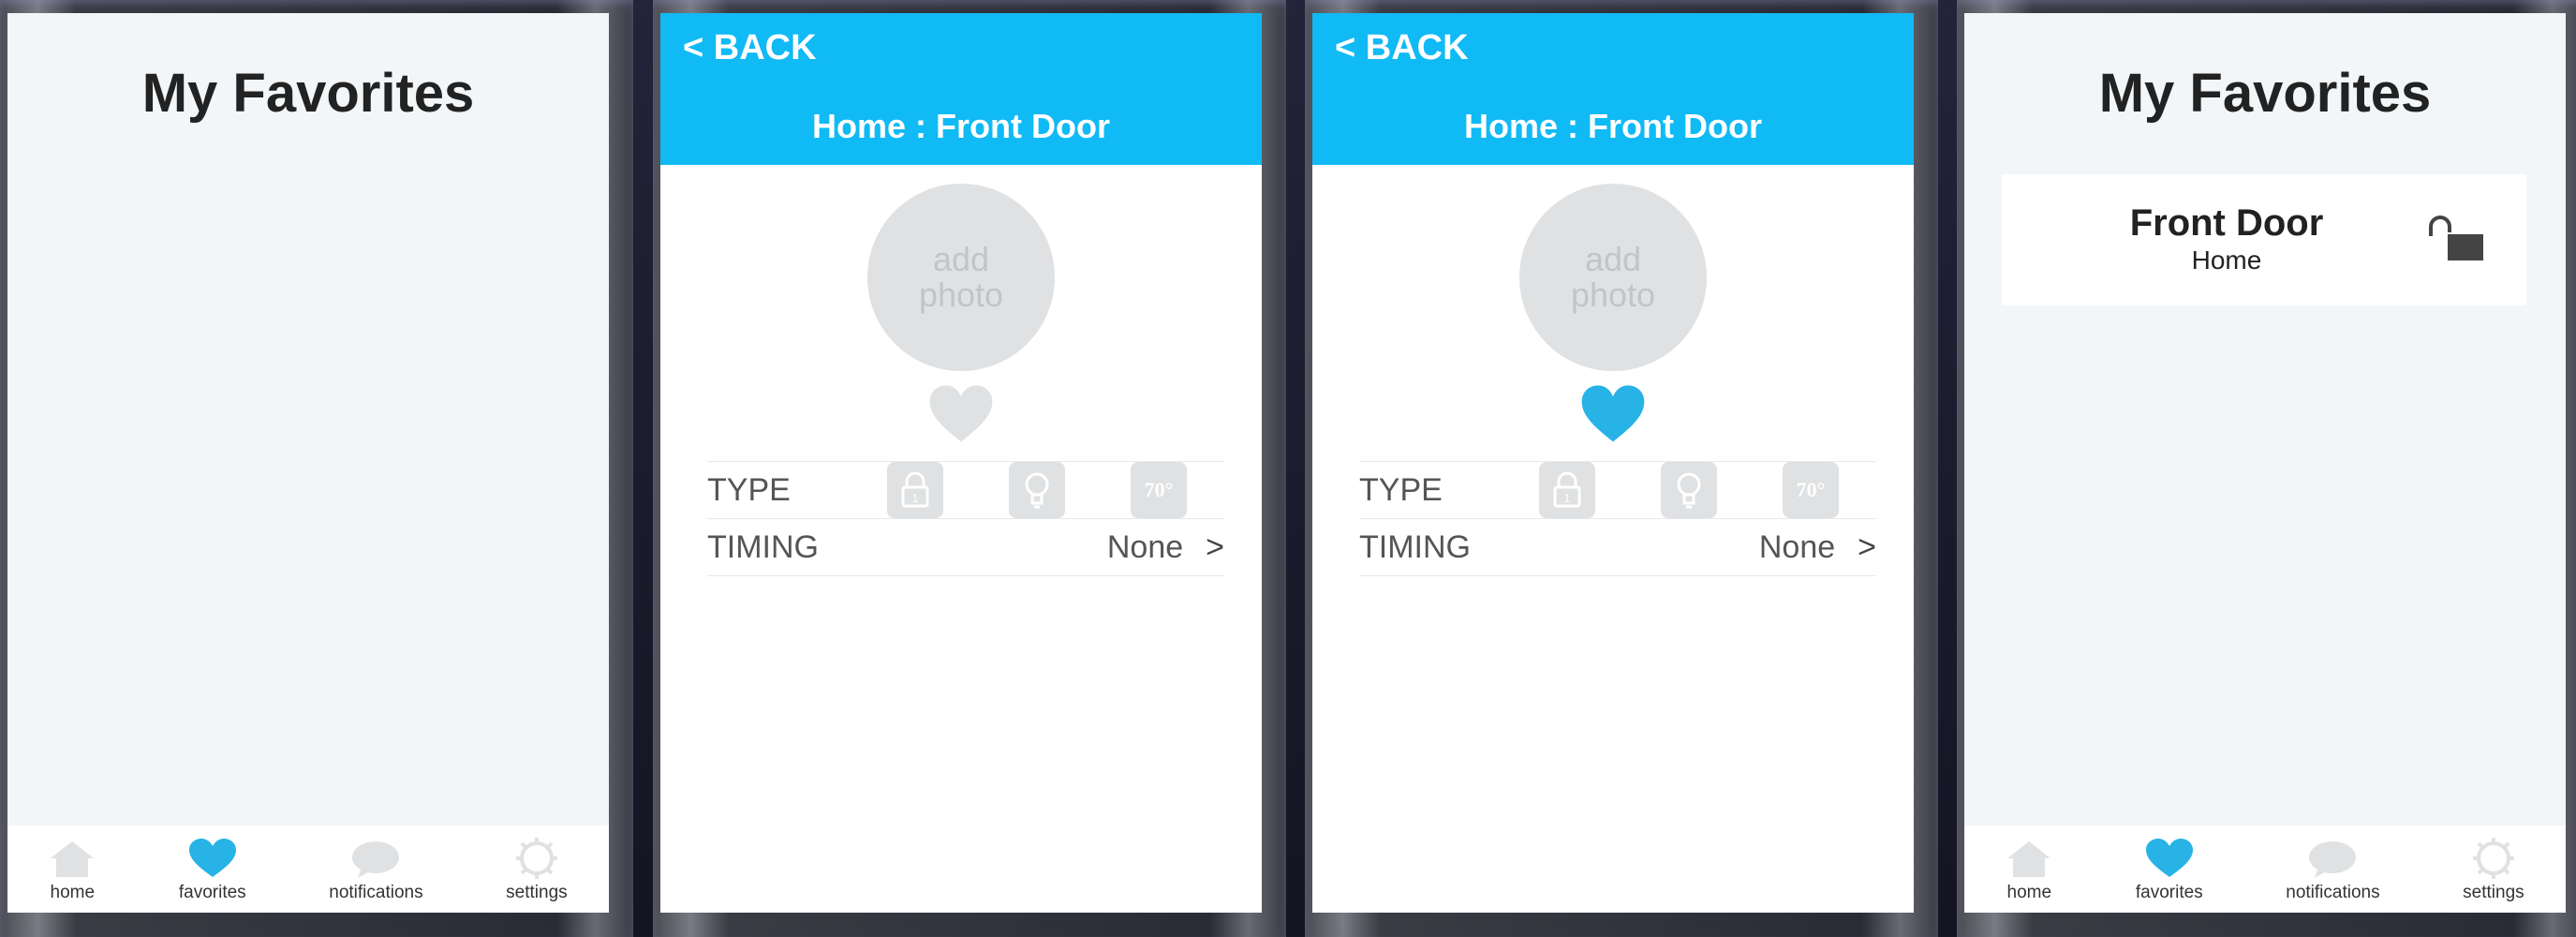 Image resolution: width=2576 pixels, height=937 pixels. I want to click on favorite-item-location: Home, so click(2227, 260).